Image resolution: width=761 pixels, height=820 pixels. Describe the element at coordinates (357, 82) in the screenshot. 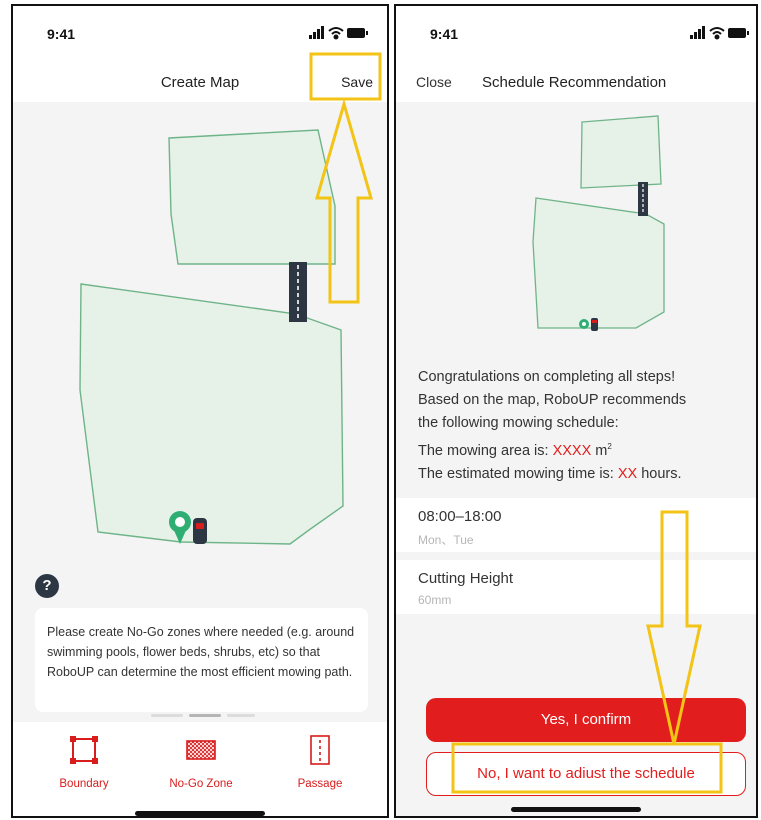

I see `save-button: Save` at that location.